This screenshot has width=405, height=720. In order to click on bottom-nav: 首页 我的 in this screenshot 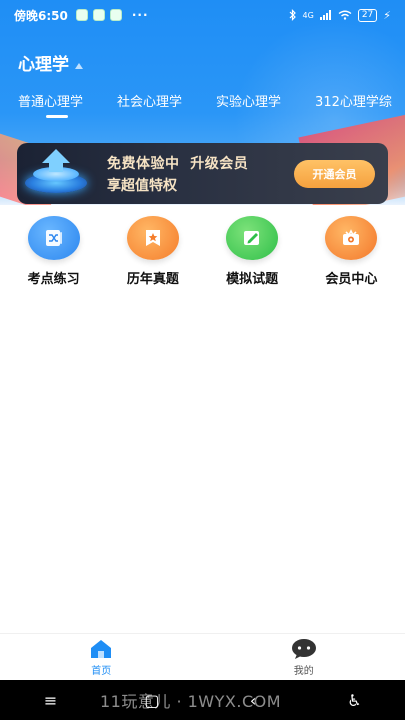, I will do `click(202, 656)`.